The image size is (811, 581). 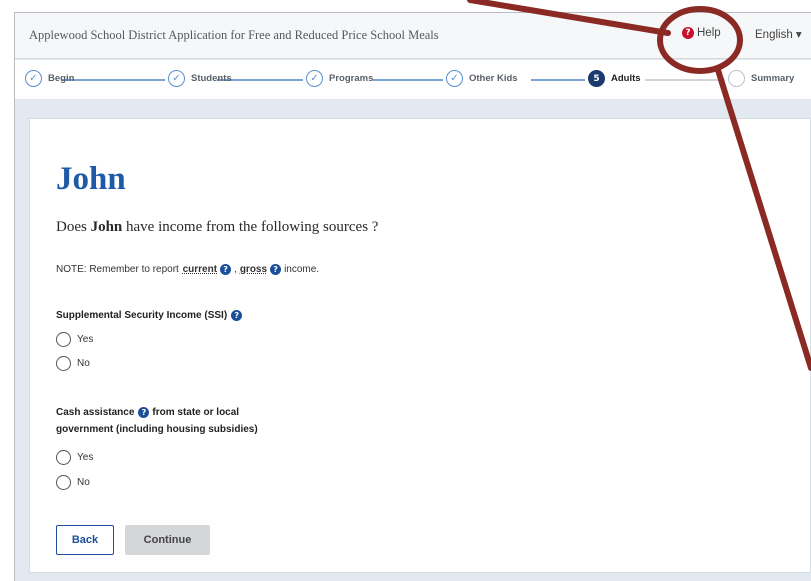 I want to click on help-label: Help, so click(x=709, y=33).